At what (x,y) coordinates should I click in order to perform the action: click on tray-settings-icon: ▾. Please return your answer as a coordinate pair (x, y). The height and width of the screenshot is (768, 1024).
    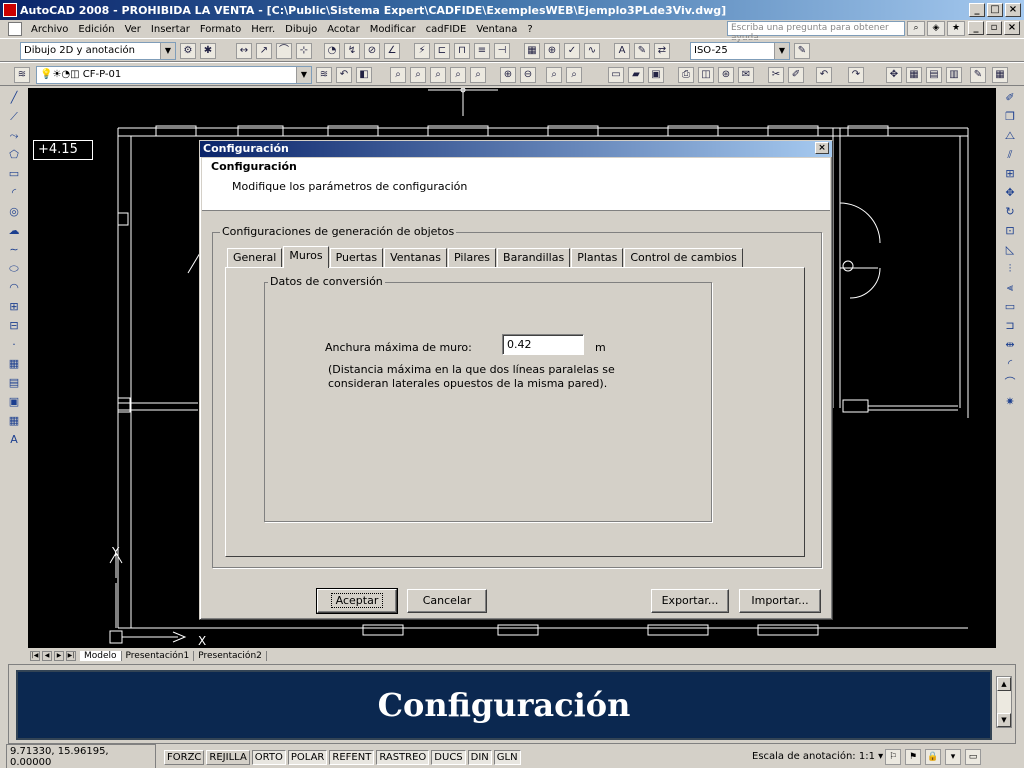
    Looking at the image, I should click on (953, 757).